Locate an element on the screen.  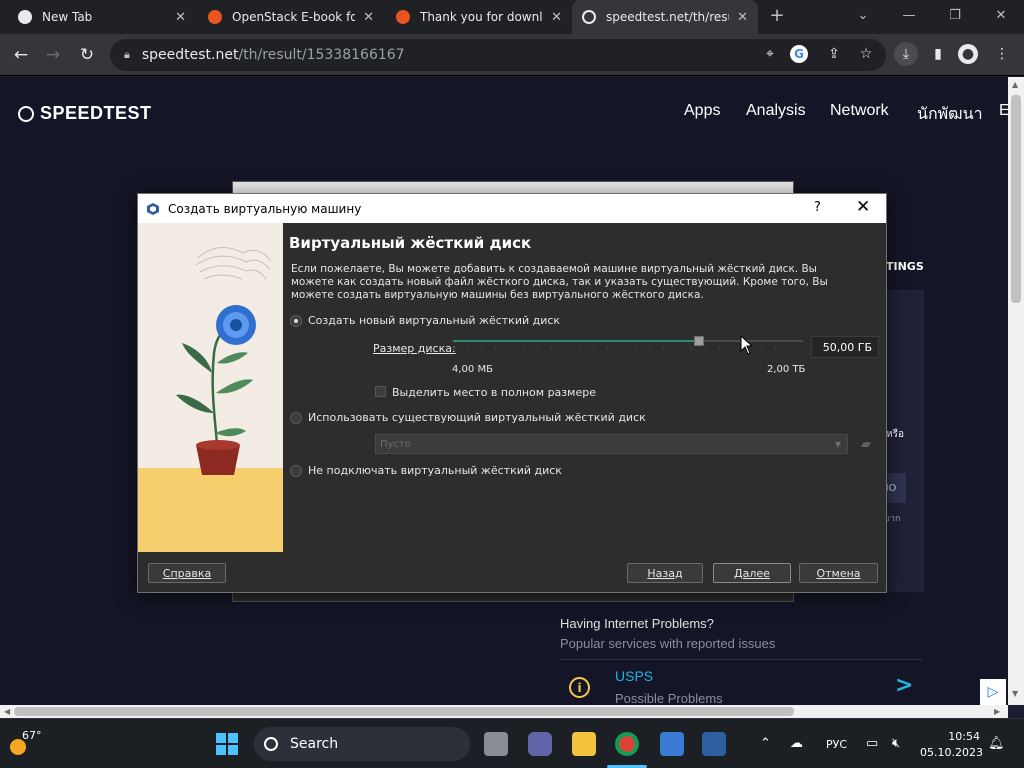
new-tab-button: + is located at coordinates (777, 15).